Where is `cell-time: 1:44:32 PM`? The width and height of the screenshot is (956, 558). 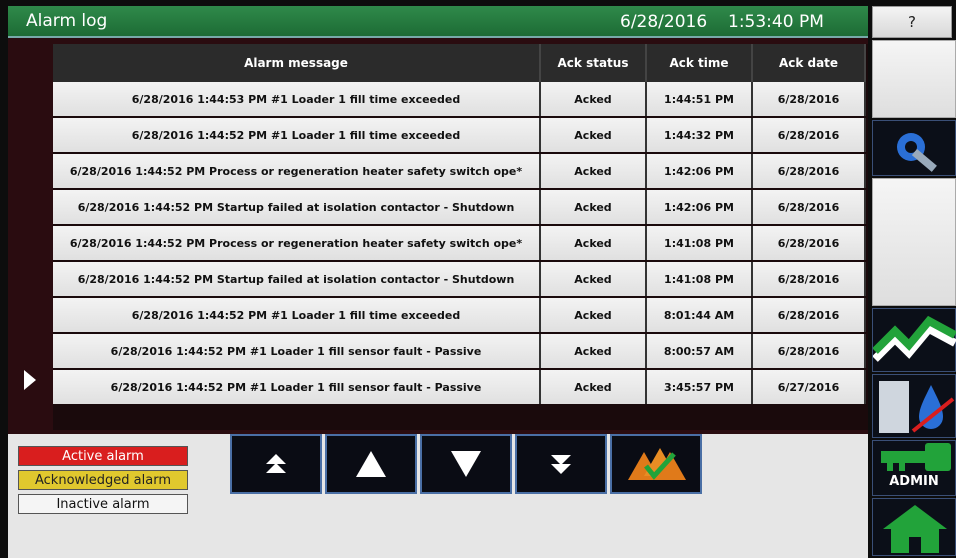 cell-time: 1:44:32 PM is located at coordinates (700, 135).